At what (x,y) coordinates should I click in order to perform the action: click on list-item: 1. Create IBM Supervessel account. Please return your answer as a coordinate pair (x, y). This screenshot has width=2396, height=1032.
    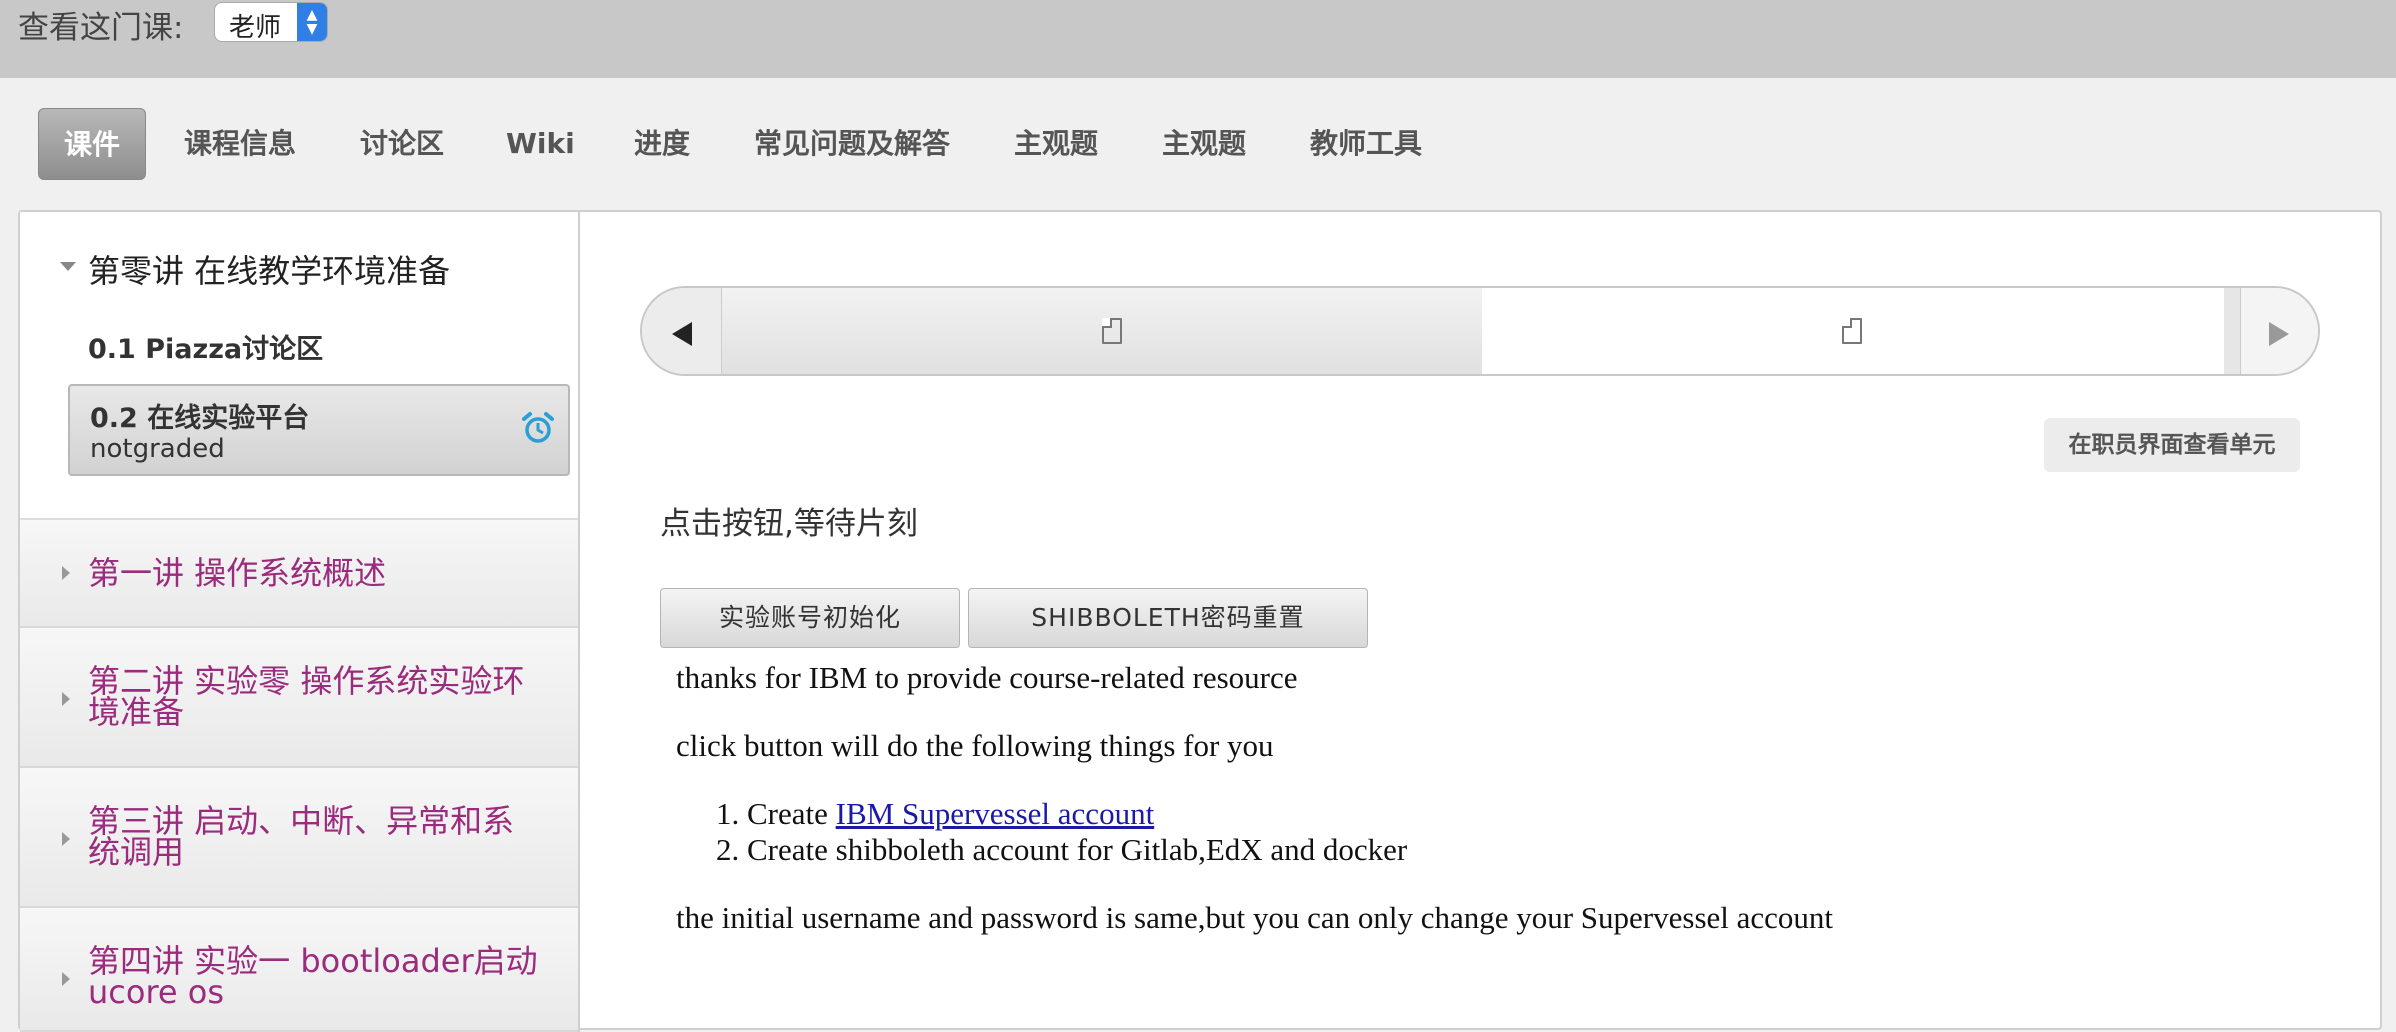
    Looking at the image, I should click on (935, 814).